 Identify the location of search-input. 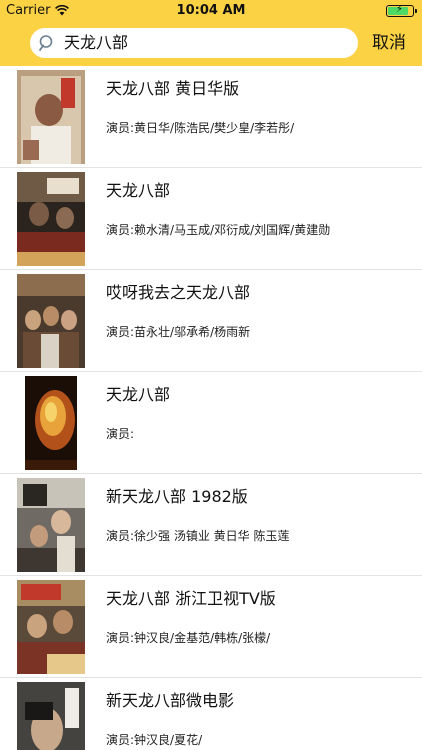
(204, 43).